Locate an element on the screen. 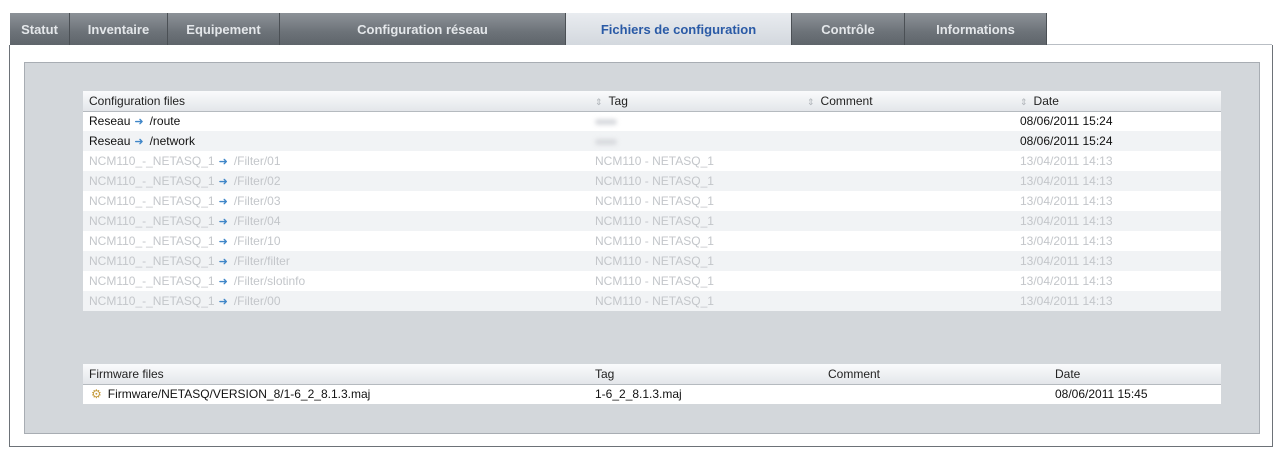 The image size is (1286, 456). table-header-row: Firmware files Tag Comment Date is located at coordinates (652, 374).